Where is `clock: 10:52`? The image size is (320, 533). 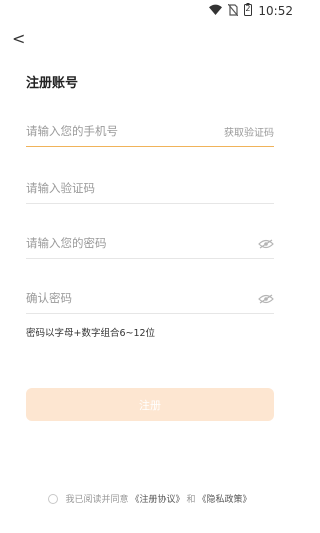 clock: 10:52 is located at coordinates (275, 11).